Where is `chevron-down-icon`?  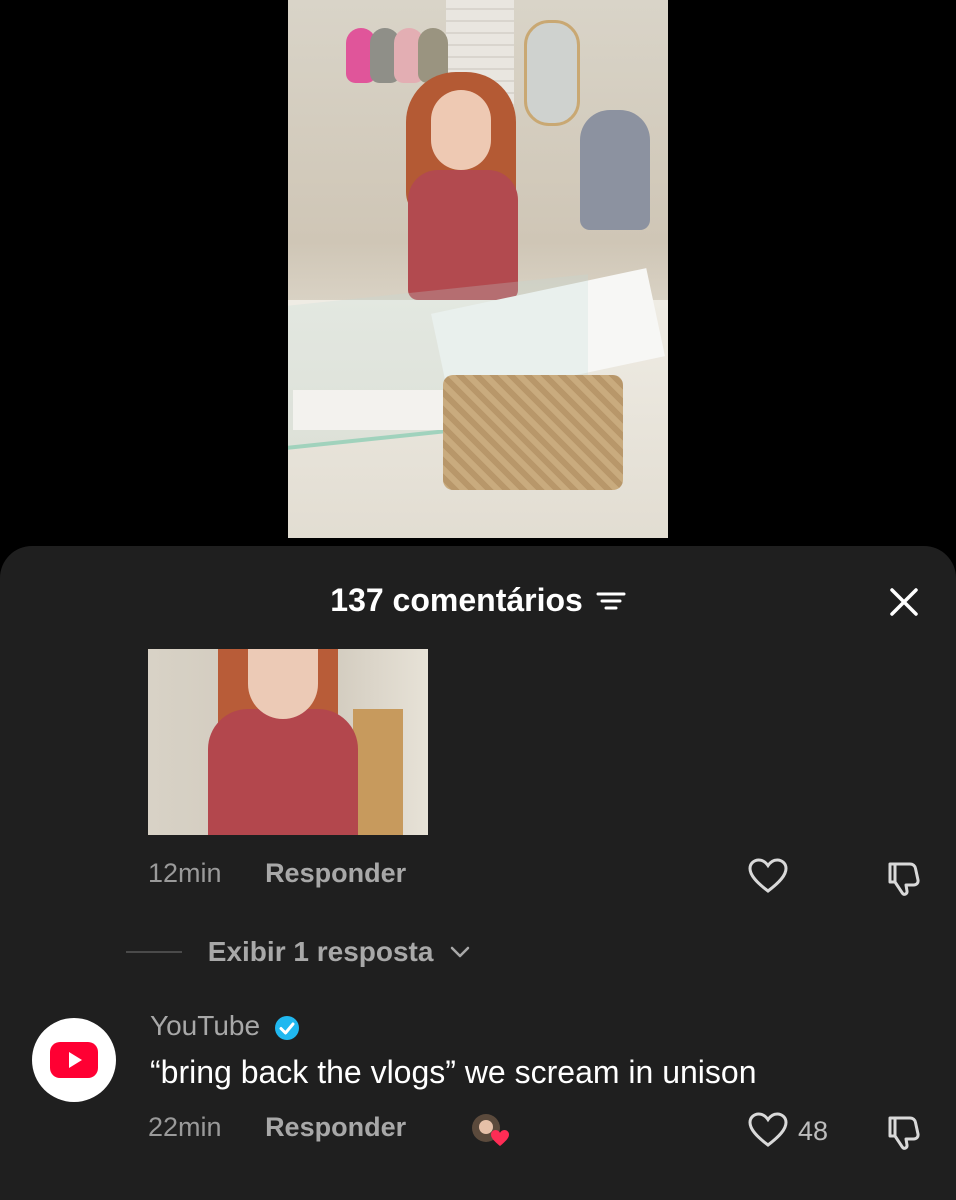
chevron-down-icon is located at coordinates (460, 951).